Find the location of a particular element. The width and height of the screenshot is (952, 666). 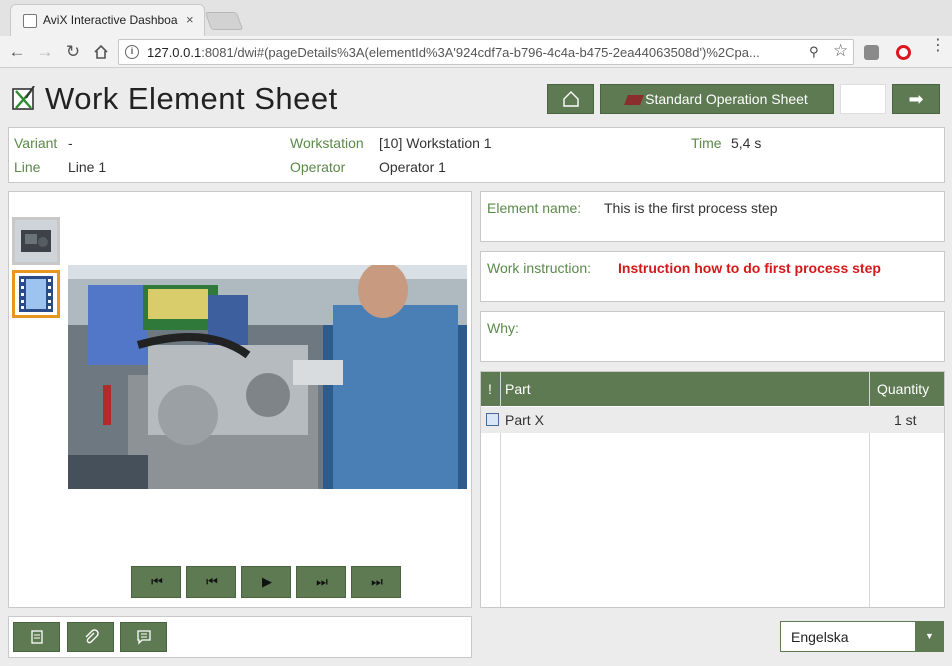

play-button: ▶ is located at coordinates (266, 582).